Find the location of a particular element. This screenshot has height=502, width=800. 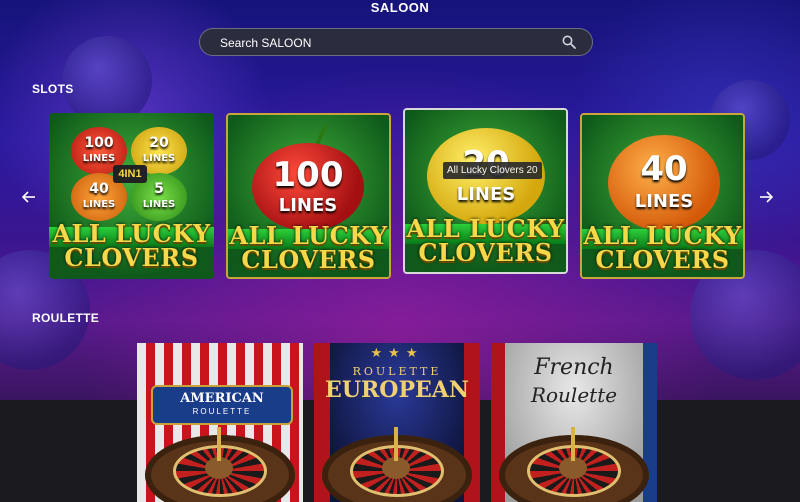

search-bar is located at coordinates (396, 42).